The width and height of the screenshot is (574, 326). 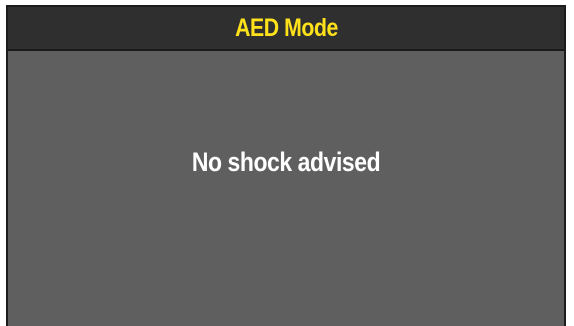 What do you see at coordinates (286, 162) in the screenshot?
I see `status-message: No shock advised` at bounding box center [286, 162].